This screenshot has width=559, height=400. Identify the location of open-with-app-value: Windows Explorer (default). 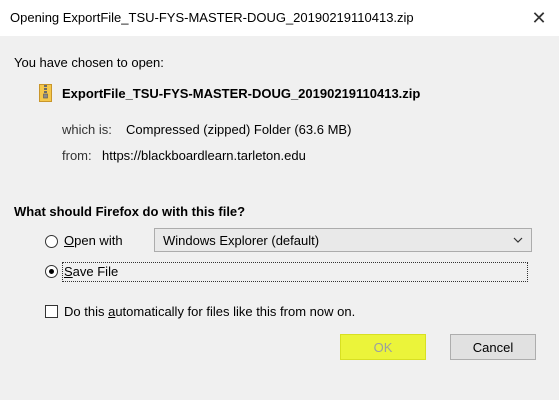
(241, 240).